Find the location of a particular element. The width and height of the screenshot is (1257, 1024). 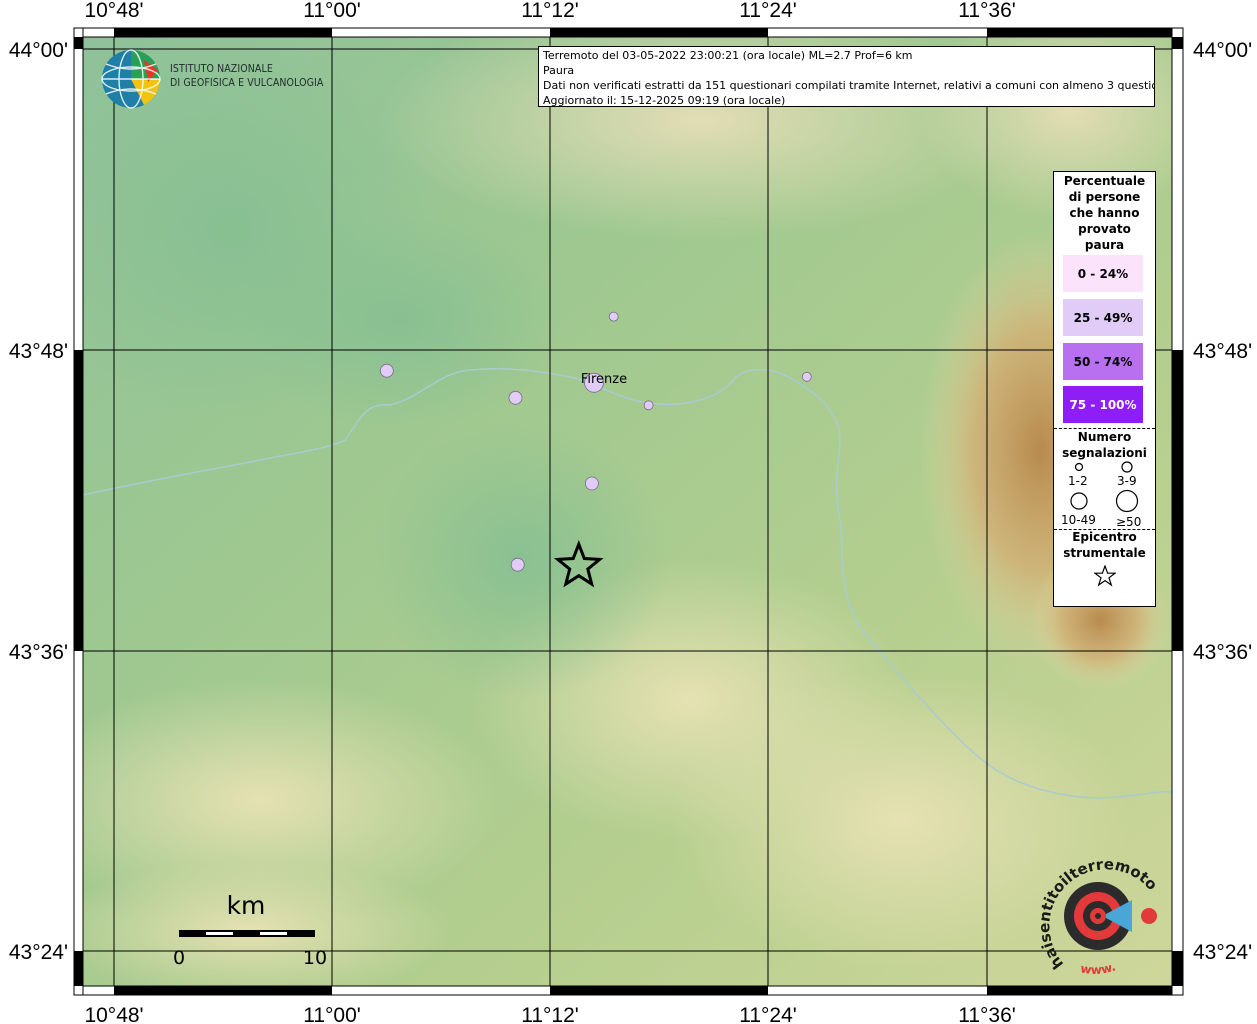

bottom-tick-label: 11°36' is located at coordinates (987, 1014).